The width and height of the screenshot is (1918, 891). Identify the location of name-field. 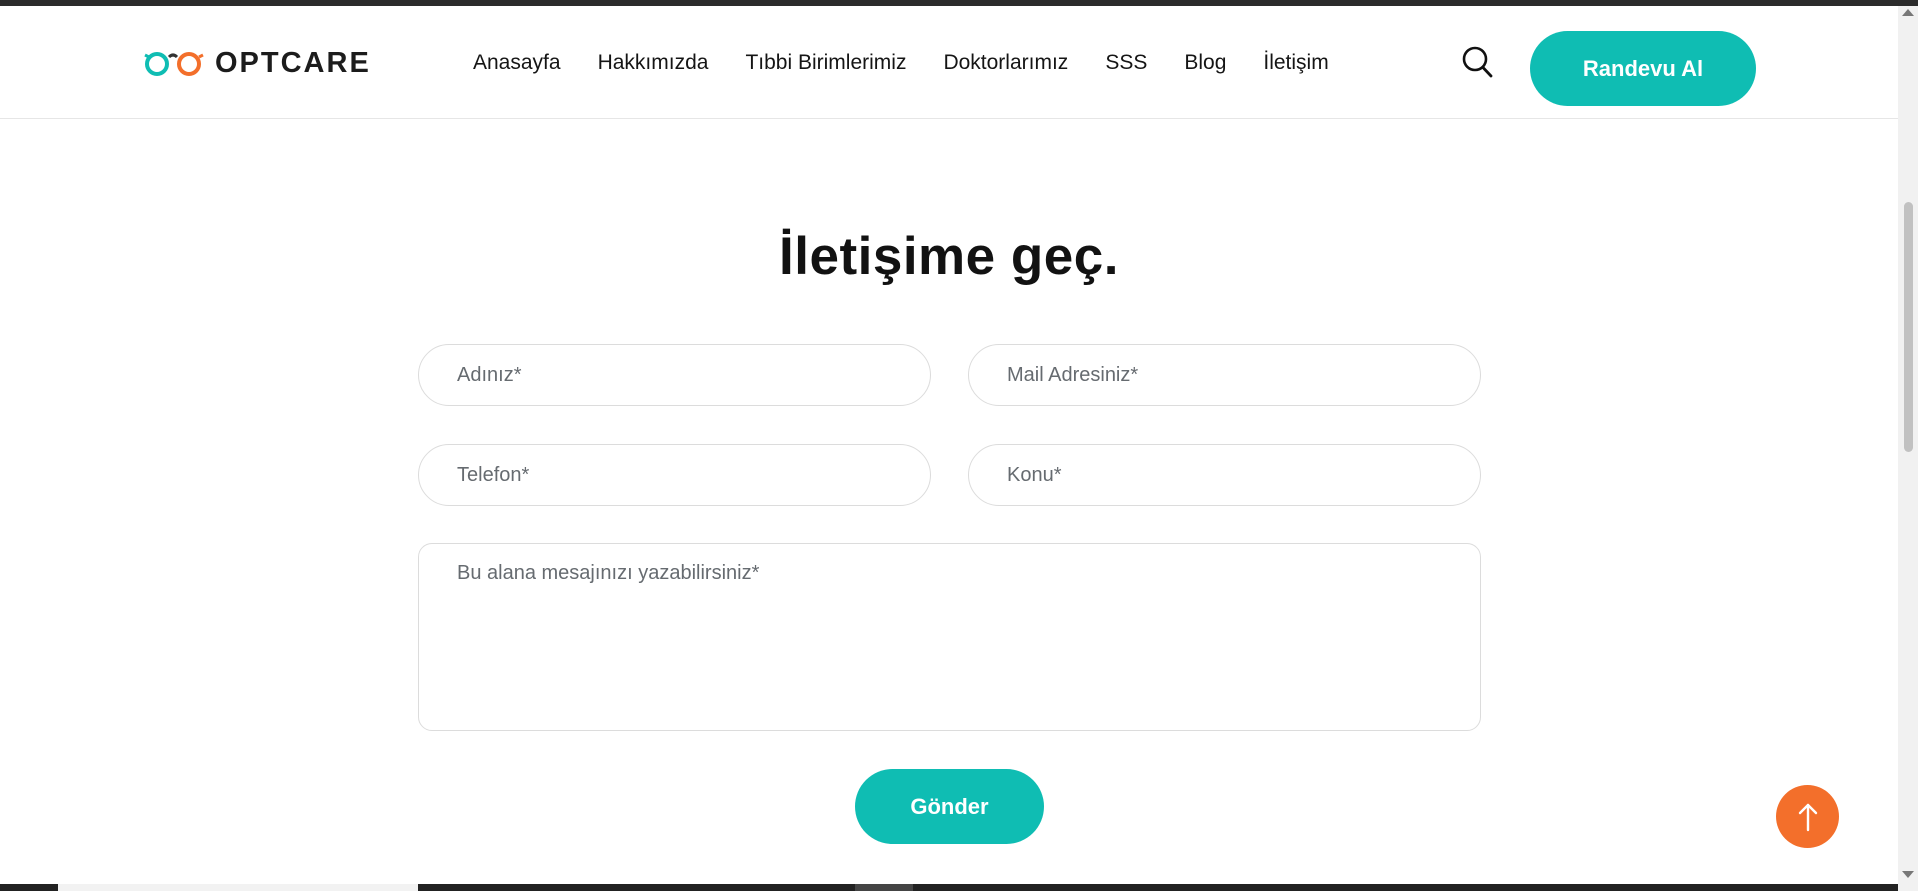
(674, 375).